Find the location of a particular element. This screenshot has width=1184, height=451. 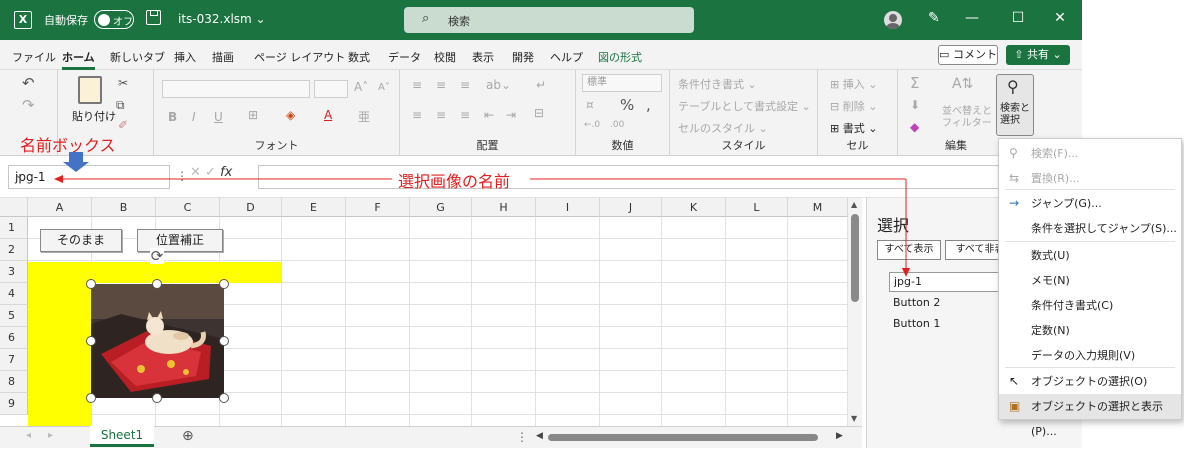

down-arrow-icon is located at coordinates (76, 162).